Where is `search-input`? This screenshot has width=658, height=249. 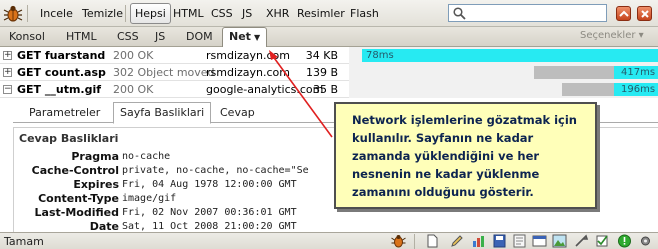
search-input is located at coordinates (527, 13).